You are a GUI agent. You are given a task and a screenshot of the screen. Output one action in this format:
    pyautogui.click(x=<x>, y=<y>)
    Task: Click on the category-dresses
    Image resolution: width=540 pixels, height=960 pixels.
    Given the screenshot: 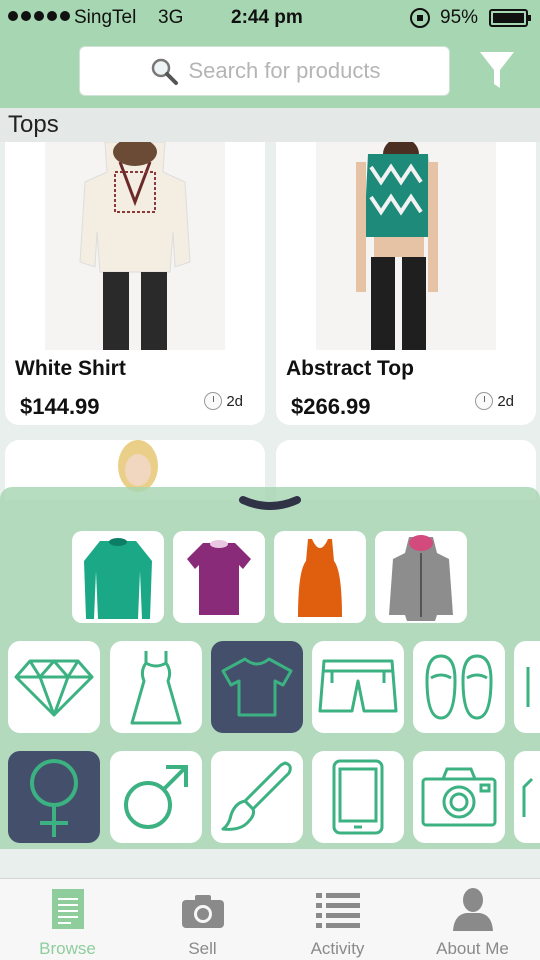 What is the action you would take?
    pyautogui.click(x=156, y=687)
    